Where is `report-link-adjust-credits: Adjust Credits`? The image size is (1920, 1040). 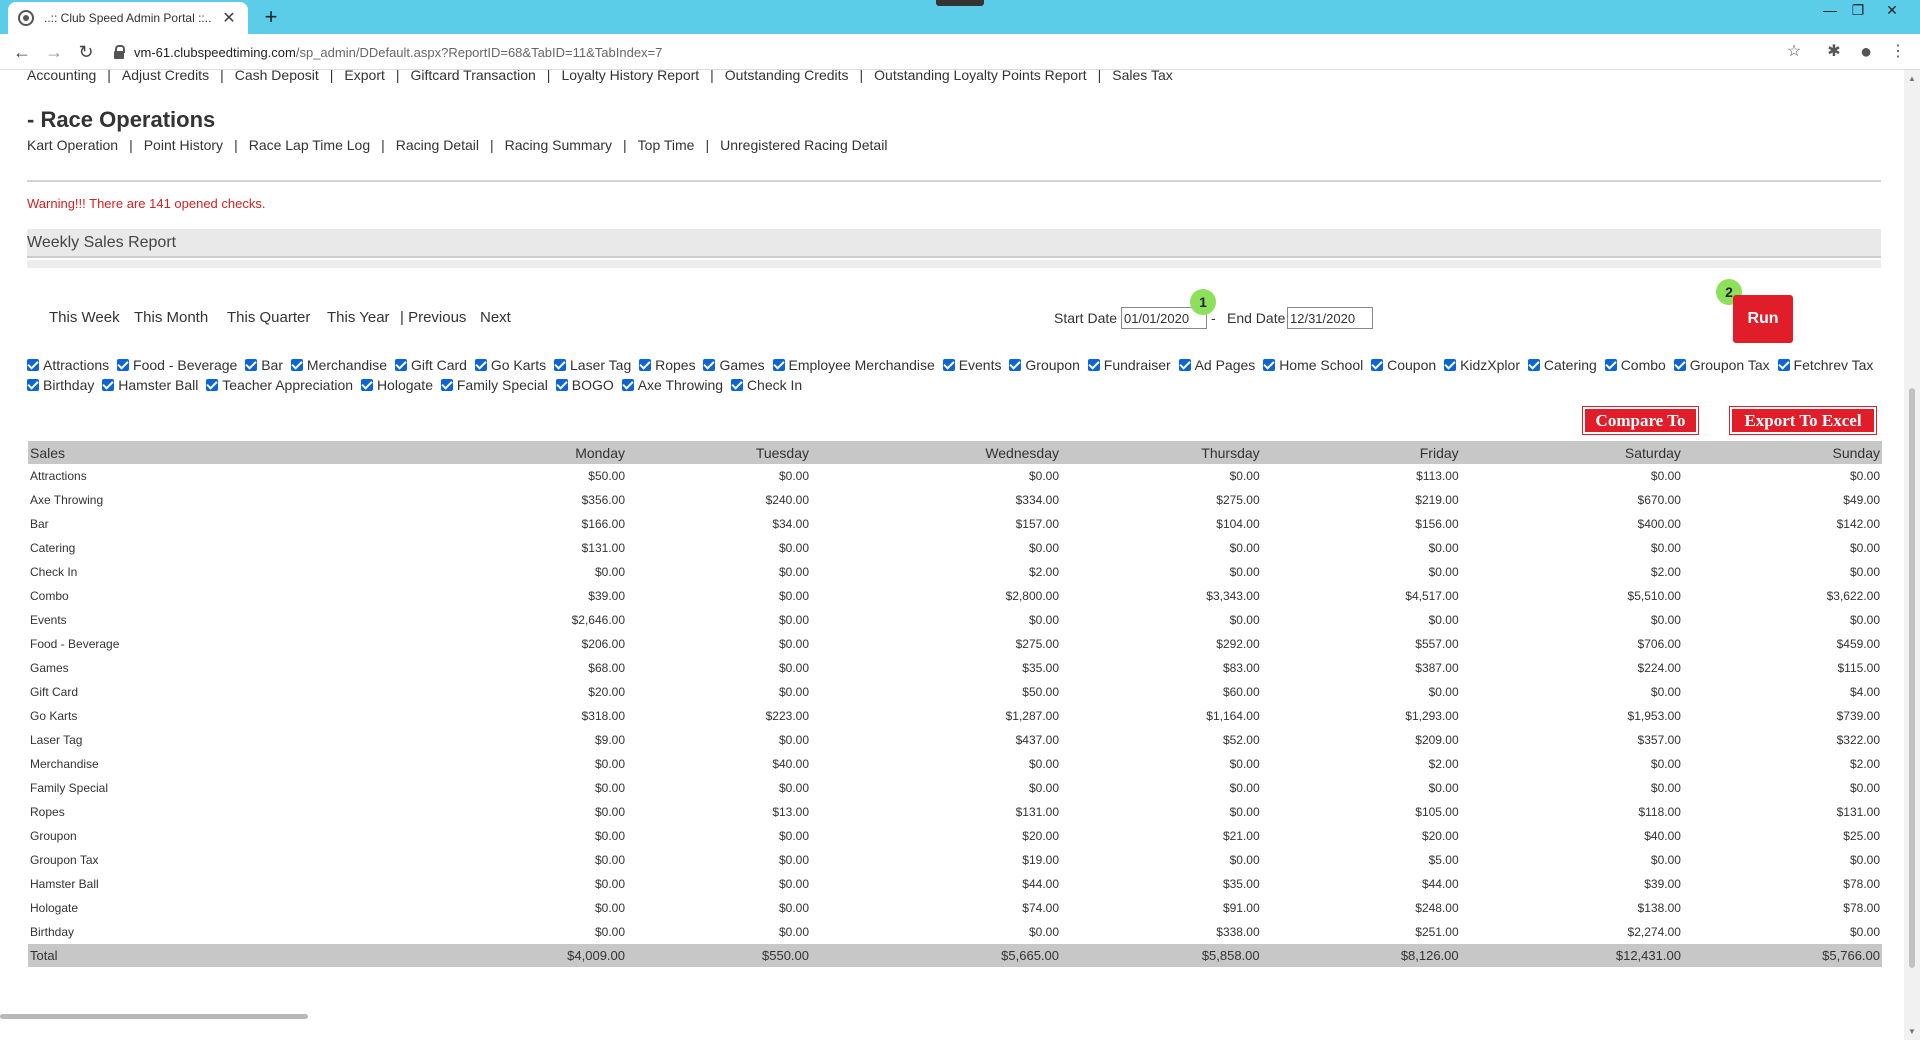
report-link-adjust-credits: Adjust Credits is located at coordinates (165, 76).